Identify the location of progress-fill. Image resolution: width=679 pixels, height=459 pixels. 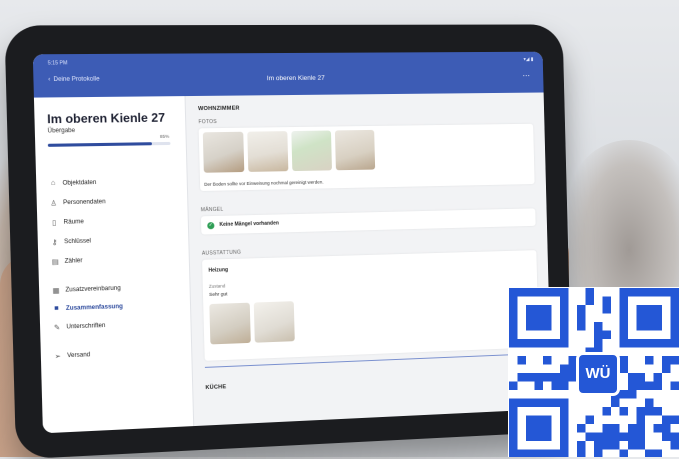
(100, 144).